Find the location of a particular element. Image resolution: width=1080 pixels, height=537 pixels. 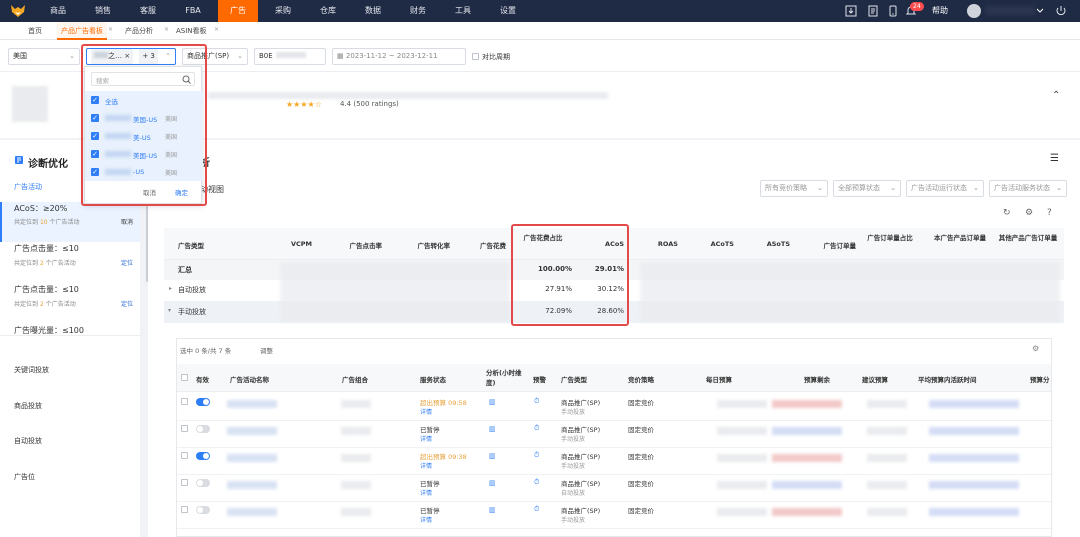

nav-item-purchase: 采购 is located at coordinates (283, 11).